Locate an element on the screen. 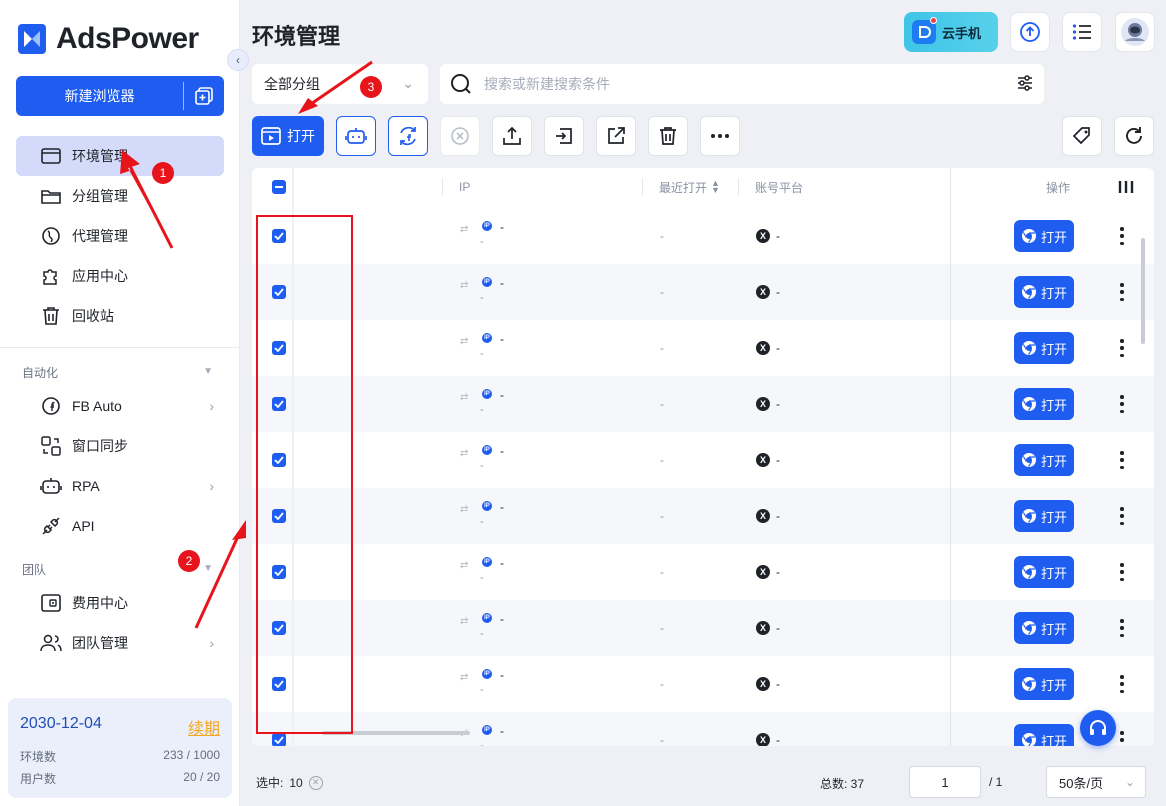 This screenshot has width=1166, height=806. search-icon is located at coordinates (461, 84).